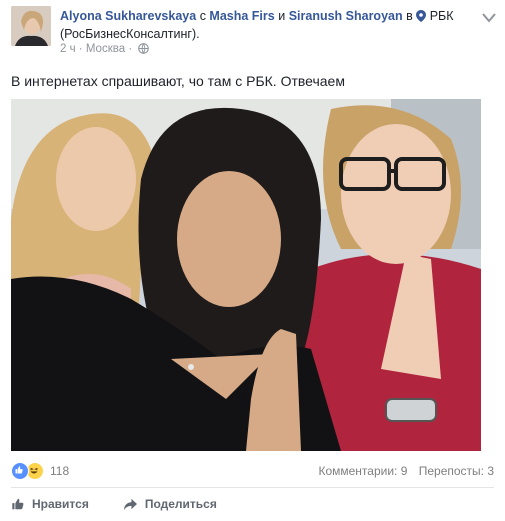 The width and height of the screenshot is (505, 521). What do you see at coordinates (59, 471) in the screenshot?
I see `reaction-count: 118` at bounding box center [59, 471].